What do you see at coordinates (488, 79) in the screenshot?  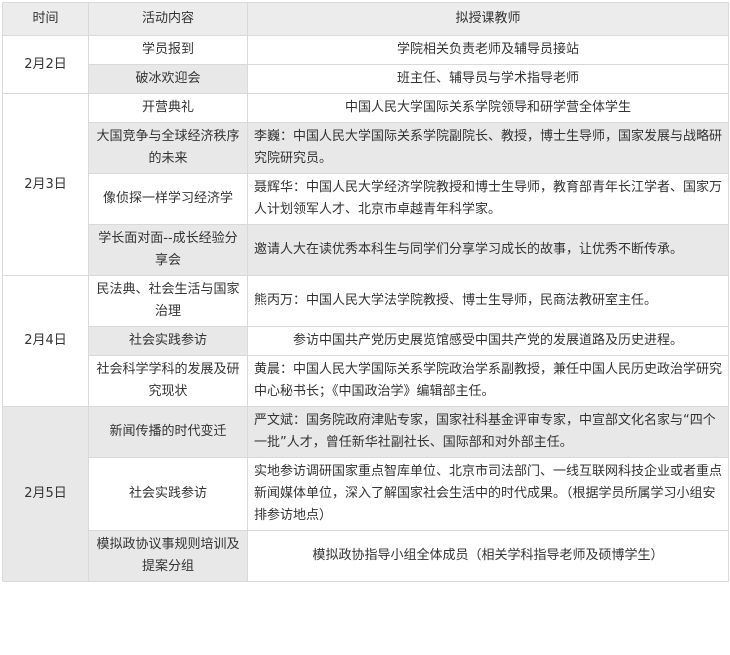 I see `teacher-cell: 班主任、辅导员与学术指导老师` at bounding box center [488, 79].